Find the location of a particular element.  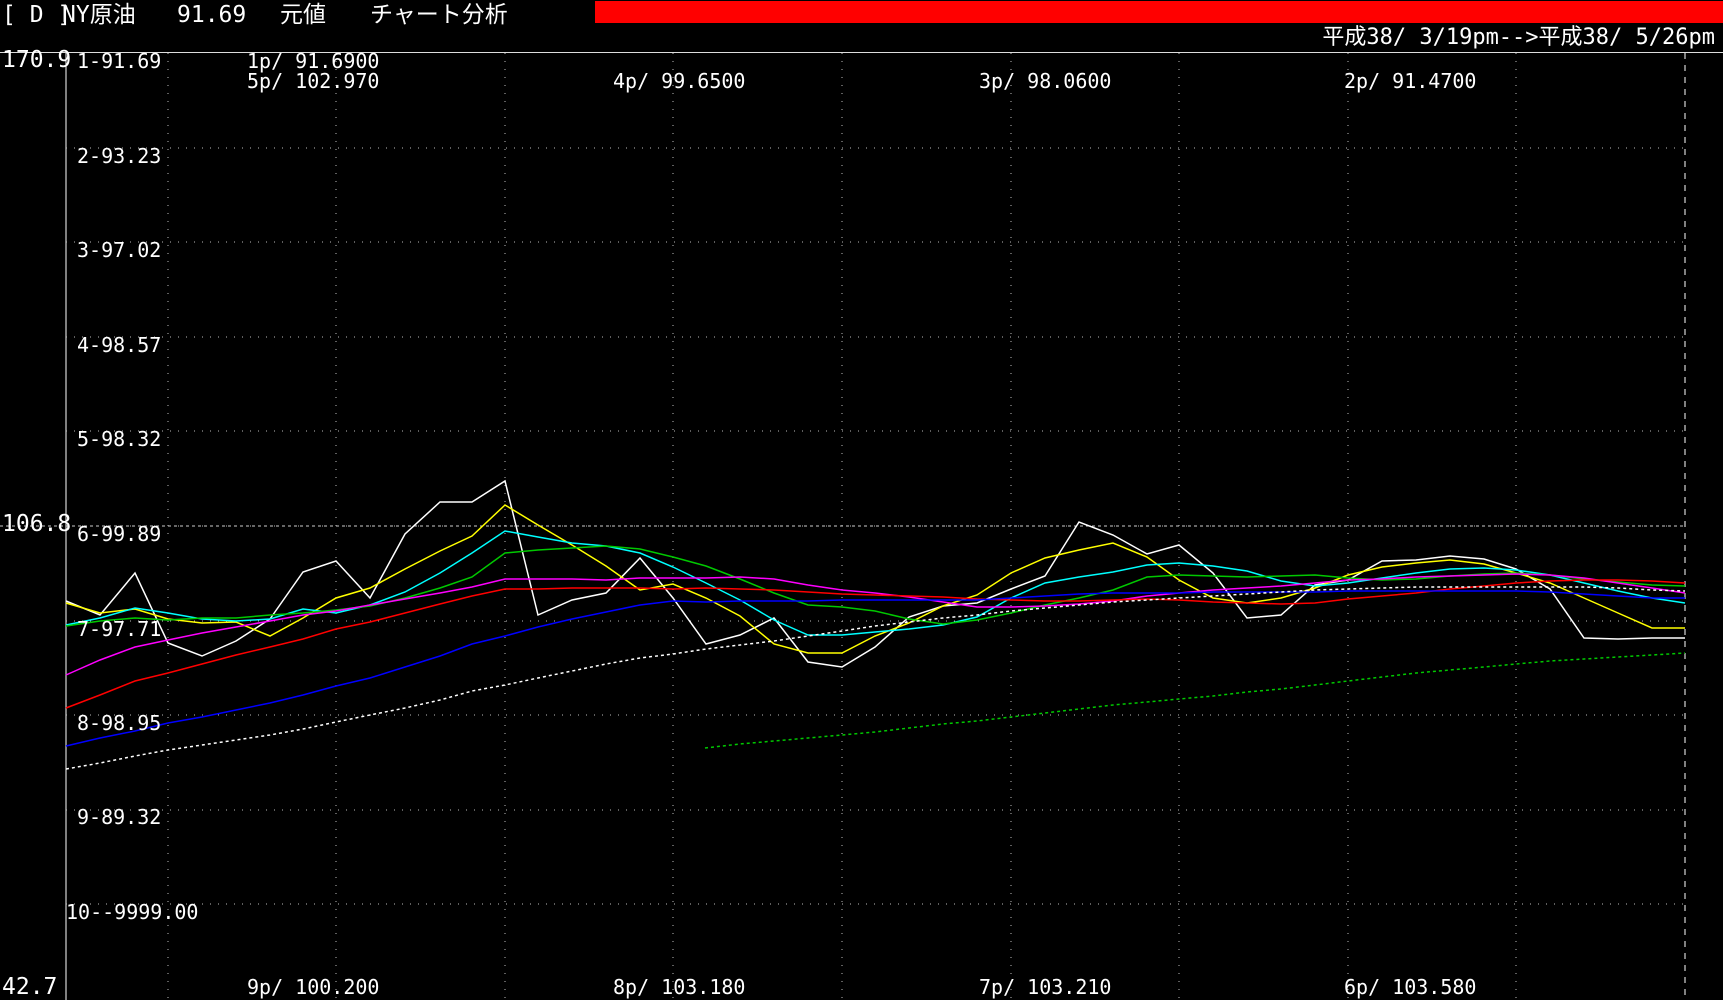

period-label: 6p/ 103.580 is located at coordinates (1410, 987).